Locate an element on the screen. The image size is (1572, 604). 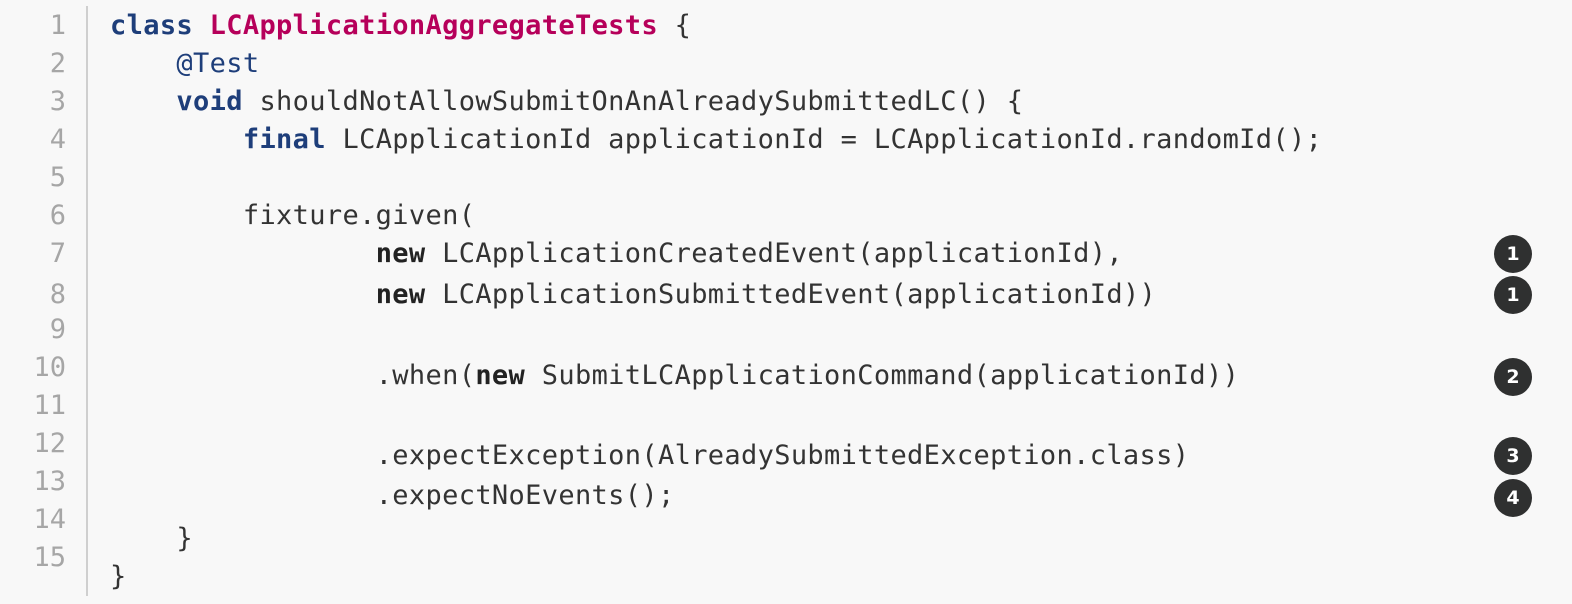
code-line-1: 1 class LCApplicationAggregateTests { is located at coordinates (786, 26).